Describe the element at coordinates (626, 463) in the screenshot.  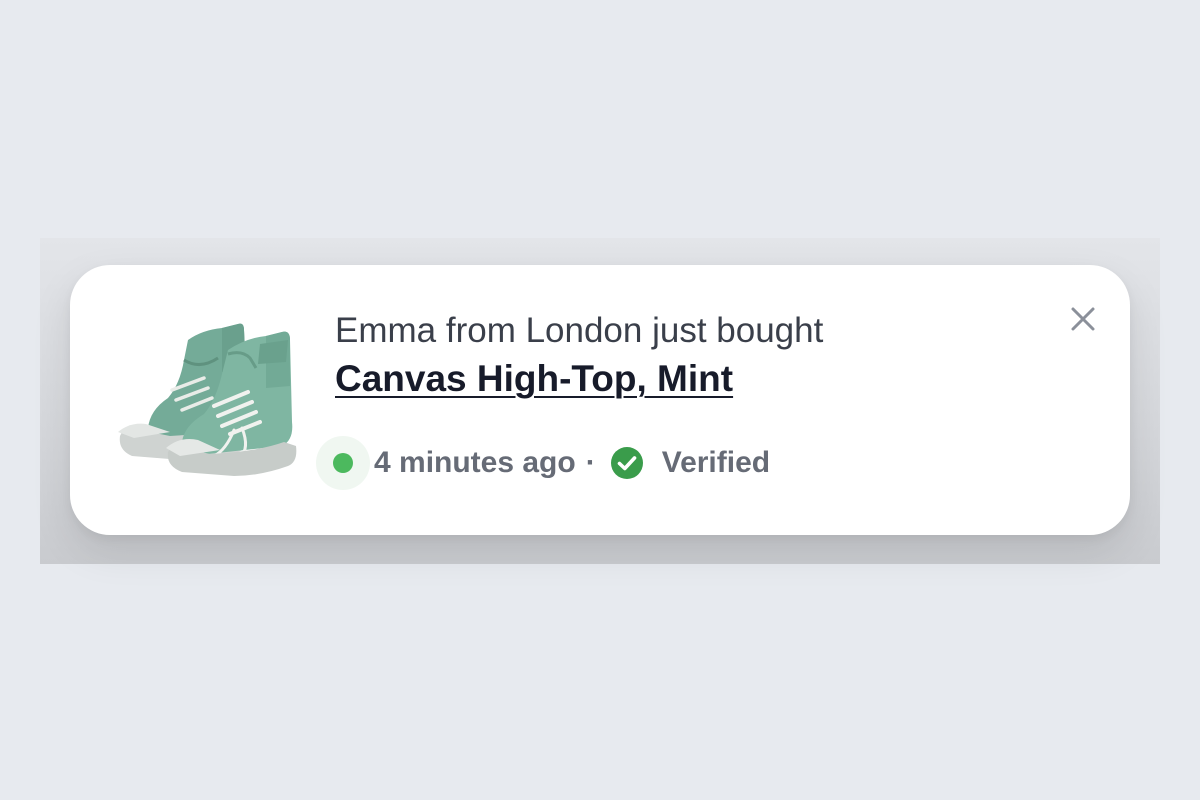
I see `check-circle-icon` at that location.